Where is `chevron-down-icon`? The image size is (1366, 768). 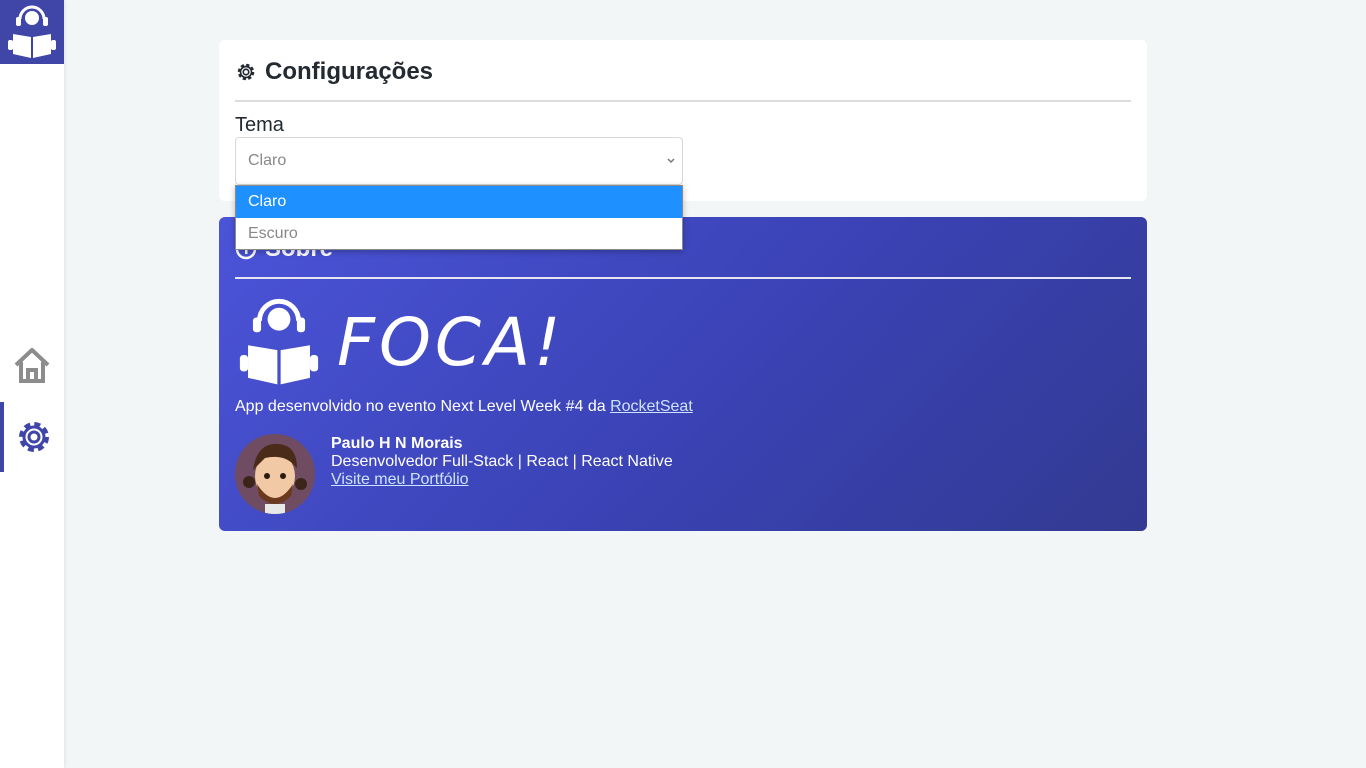
chevron-down-icon is located at coordinates (671, 161).